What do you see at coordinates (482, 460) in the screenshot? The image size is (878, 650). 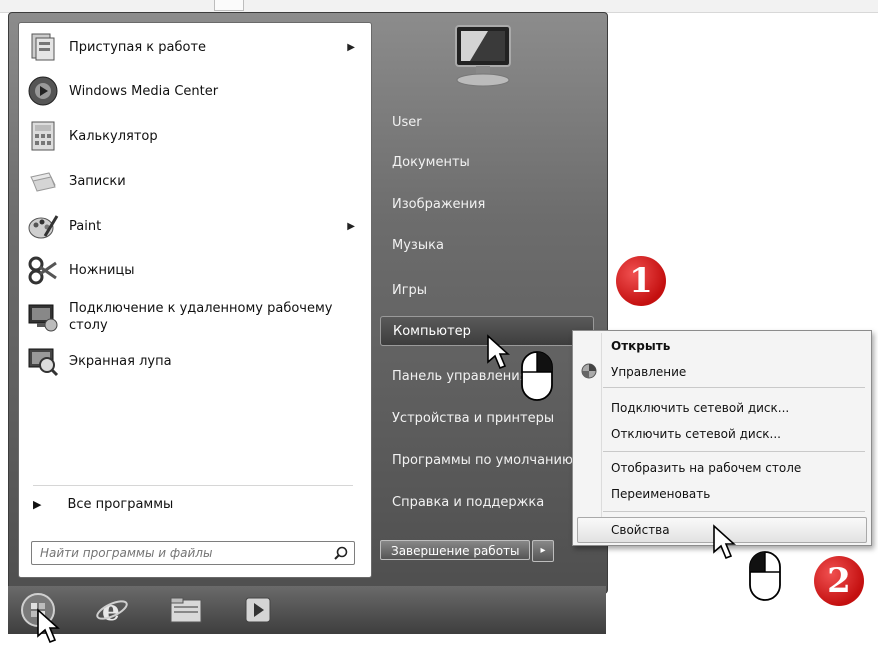 I see `right-item-default-programs: Программы по умолчанию` at bounding box center [482, 460].